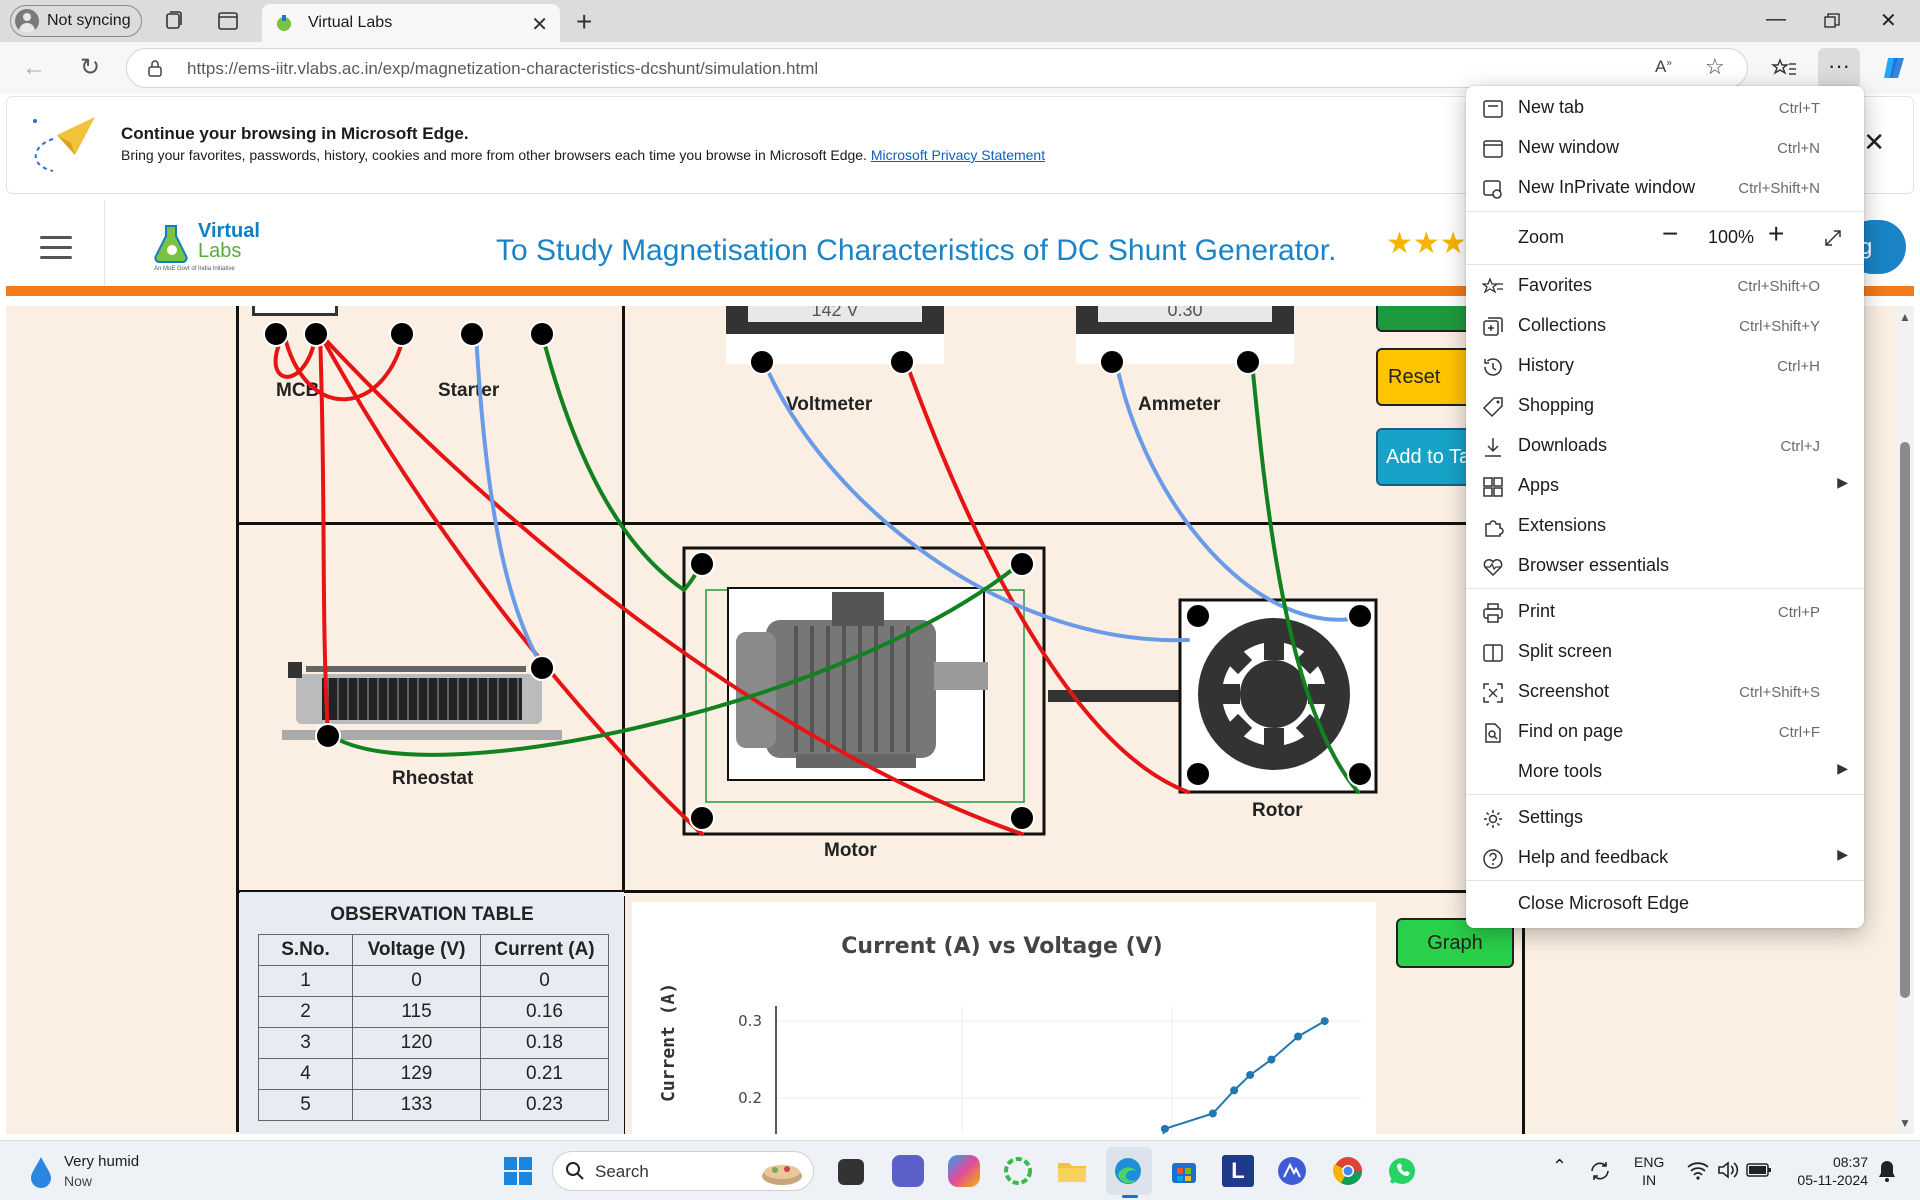 The height and width of the screenshot is (1200, 1920). I want to click on rotor-gear-icon, so click(1274, 694).